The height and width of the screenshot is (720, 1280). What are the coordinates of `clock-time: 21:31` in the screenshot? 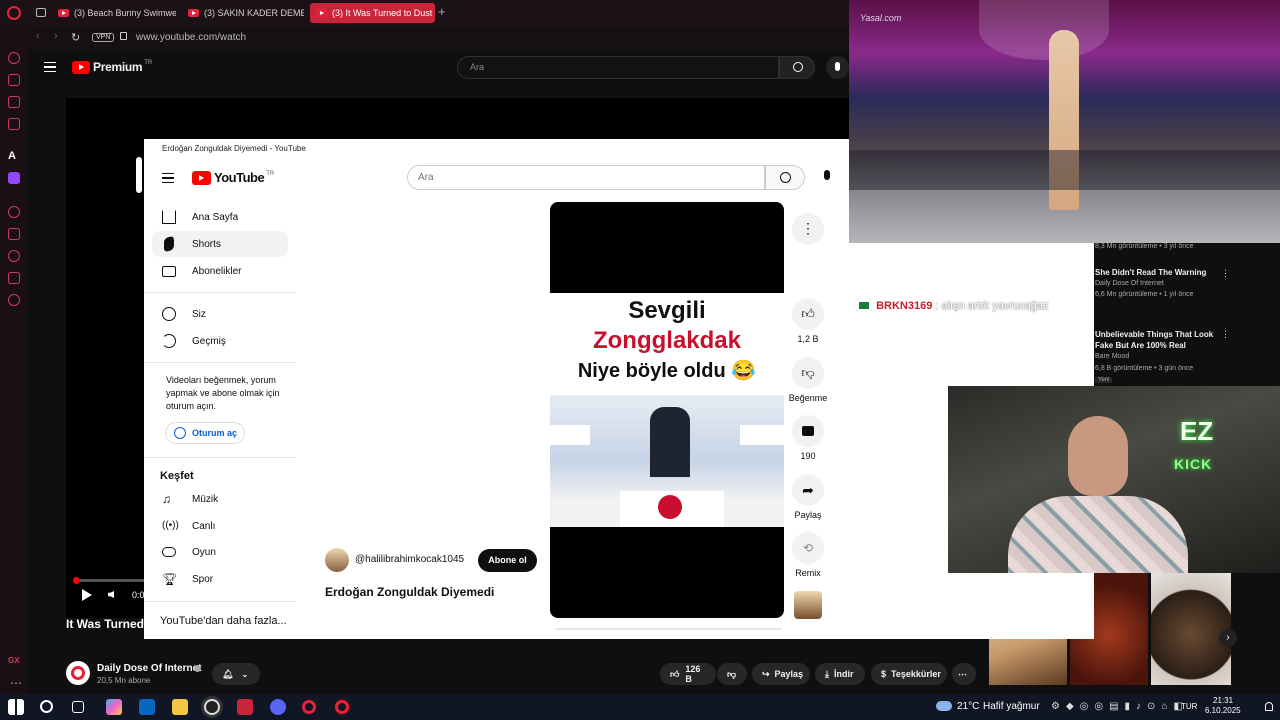 It's located at (1223, 700).